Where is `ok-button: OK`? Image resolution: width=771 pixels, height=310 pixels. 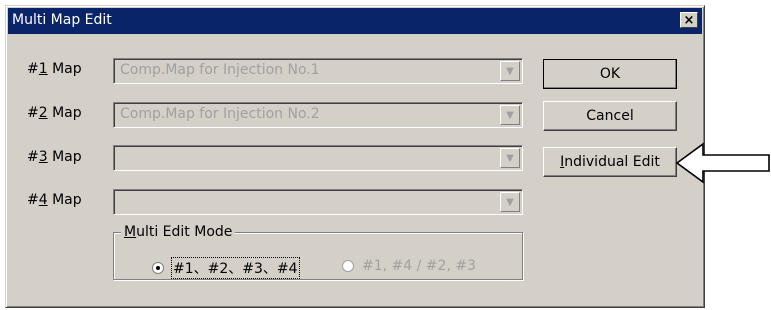
ok-button: OK is located at coordinates (610, 74).